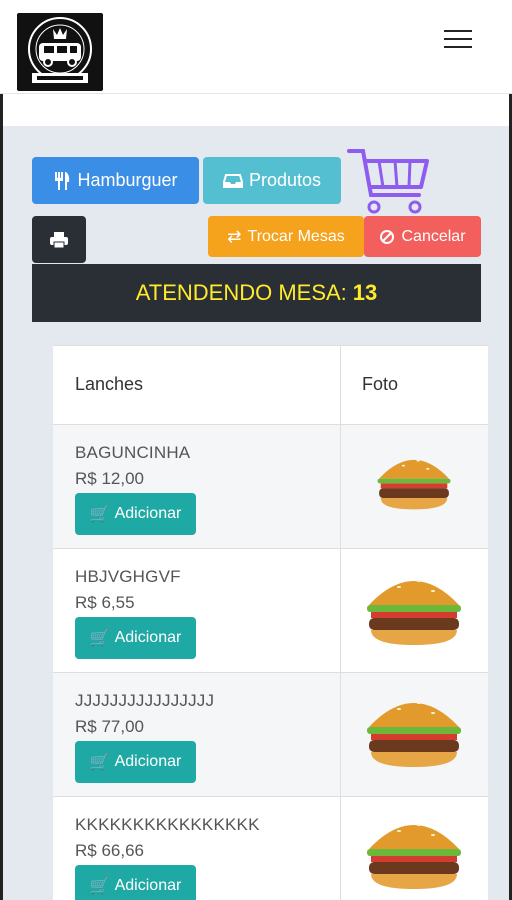  What do you see at coordinates (109, 726) in the screenshot?
I see `product-price: R$ 77,00` at bounding box center [109, 726].